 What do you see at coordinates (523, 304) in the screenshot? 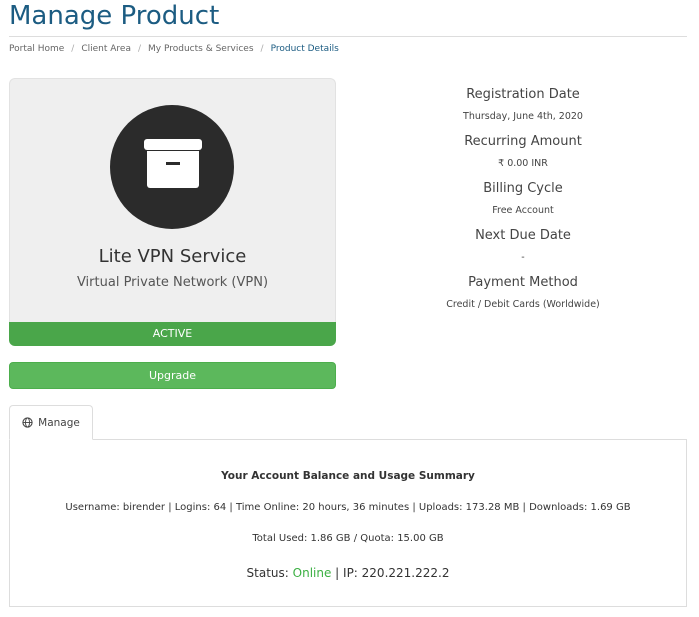
I see `payment-method-value: Credit / Debit Cards (Worldwide)` at bounding box center [523, 304].